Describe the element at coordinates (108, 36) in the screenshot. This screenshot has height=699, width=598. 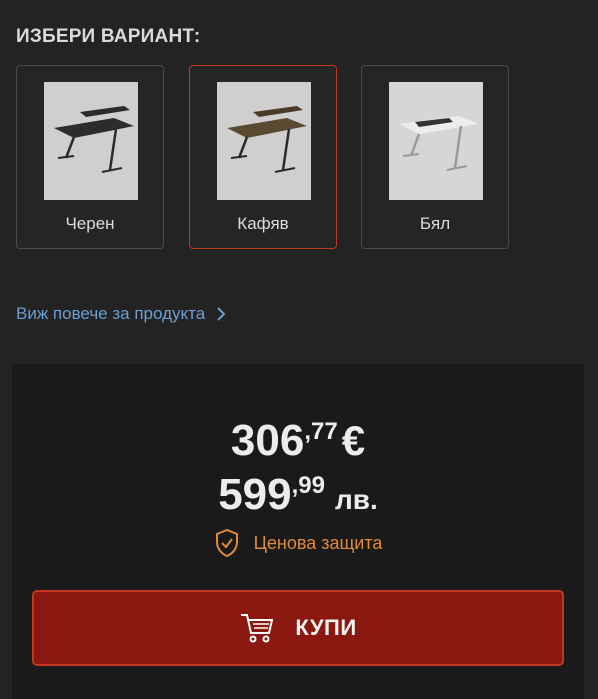
I see `section-title: ИЗБЕРИ ВАРИАНТ:` at that location.